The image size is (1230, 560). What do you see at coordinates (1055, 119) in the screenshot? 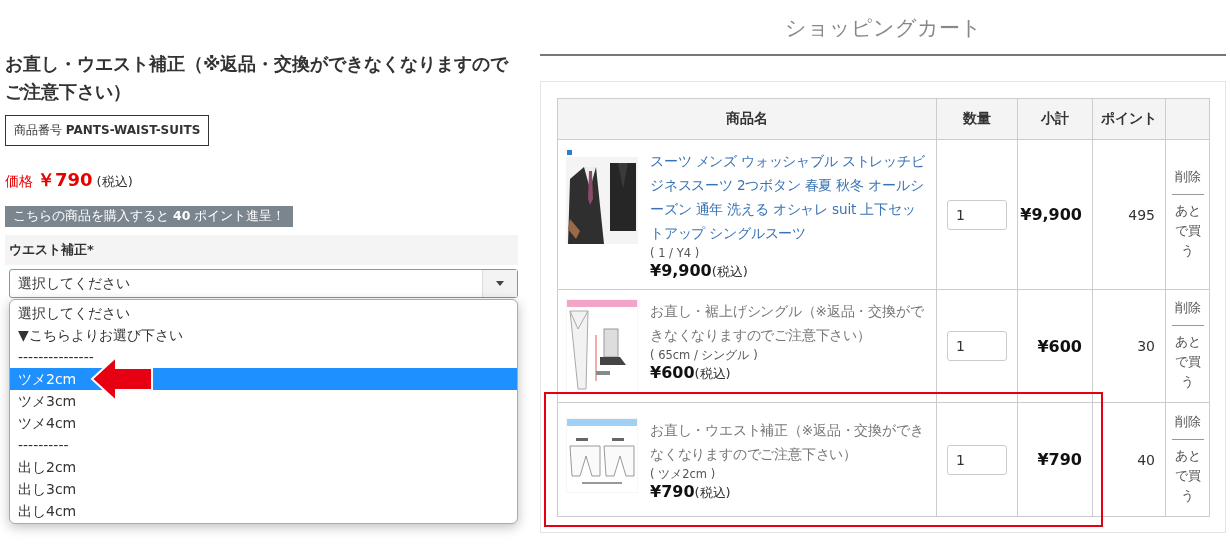
I see `column-header: 小計` at bounding box center [1055, 119].